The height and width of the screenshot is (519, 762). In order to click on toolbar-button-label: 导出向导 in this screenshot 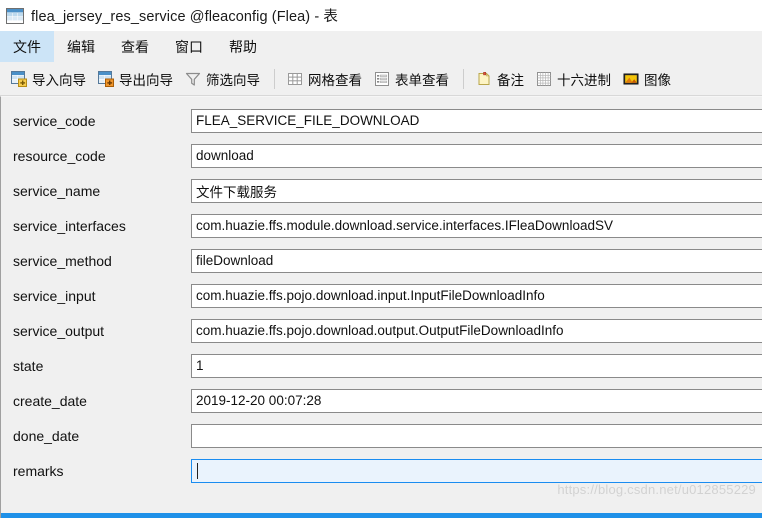, I will do `click(146, 80)`.